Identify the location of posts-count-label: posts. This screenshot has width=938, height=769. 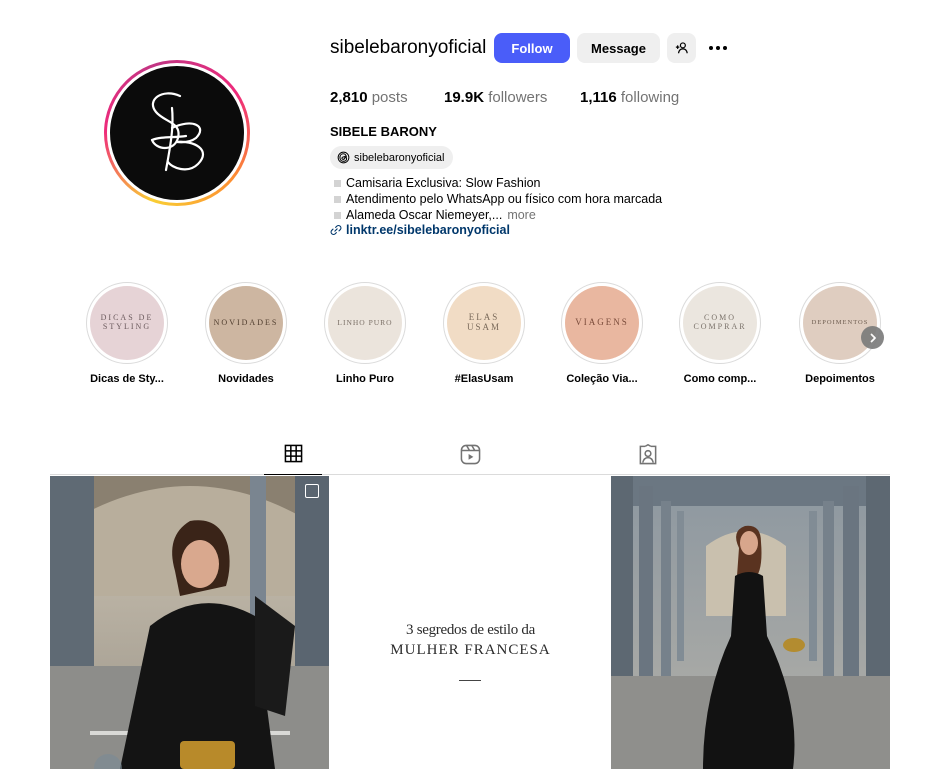
(389, 97).